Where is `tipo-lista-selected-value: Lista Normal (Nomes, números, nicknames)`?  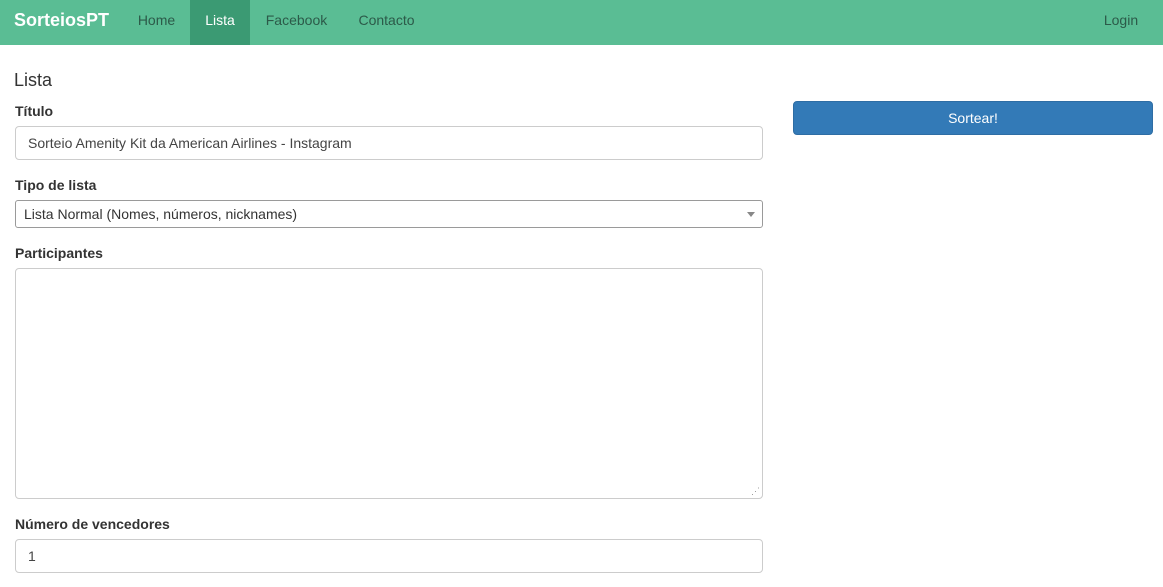 tipo-lista-selected-value: Lista Normal (Nomes, números, nicknames) is located at coordinates (161, 214).